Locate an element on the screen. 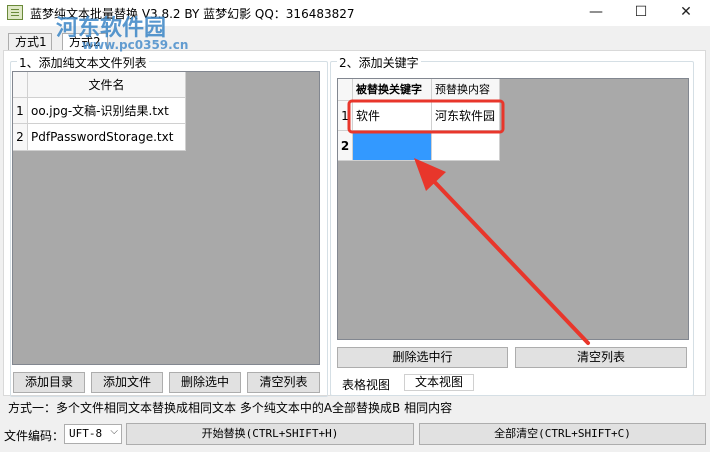  delete-selected-button: 删除选中 is located at coordinates (205, 382).